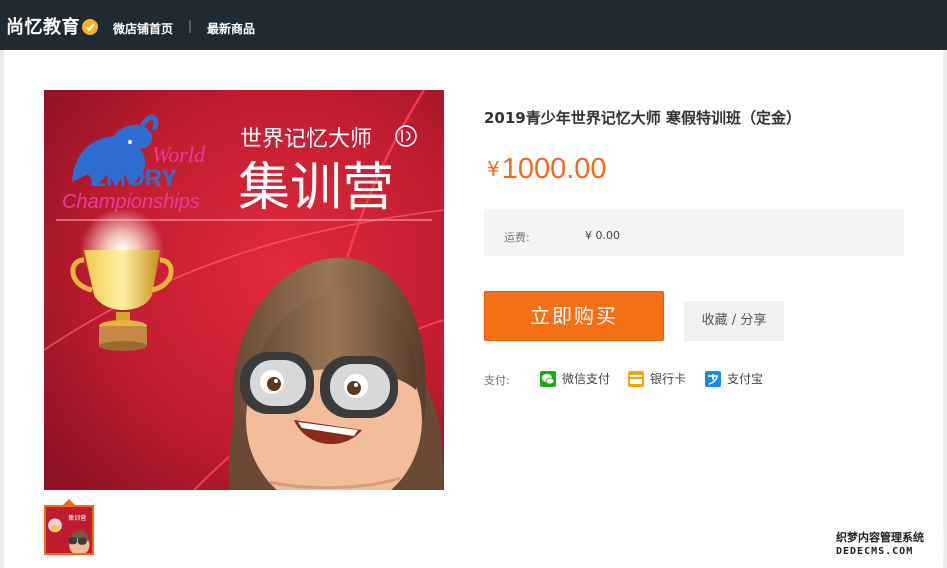 The height and width of the screenshot is (568, 947). What do you see at coordinates (69, 530) in the screenshot?
I see `product-thumbnail: 集训营` at bounding box center [69, 530].